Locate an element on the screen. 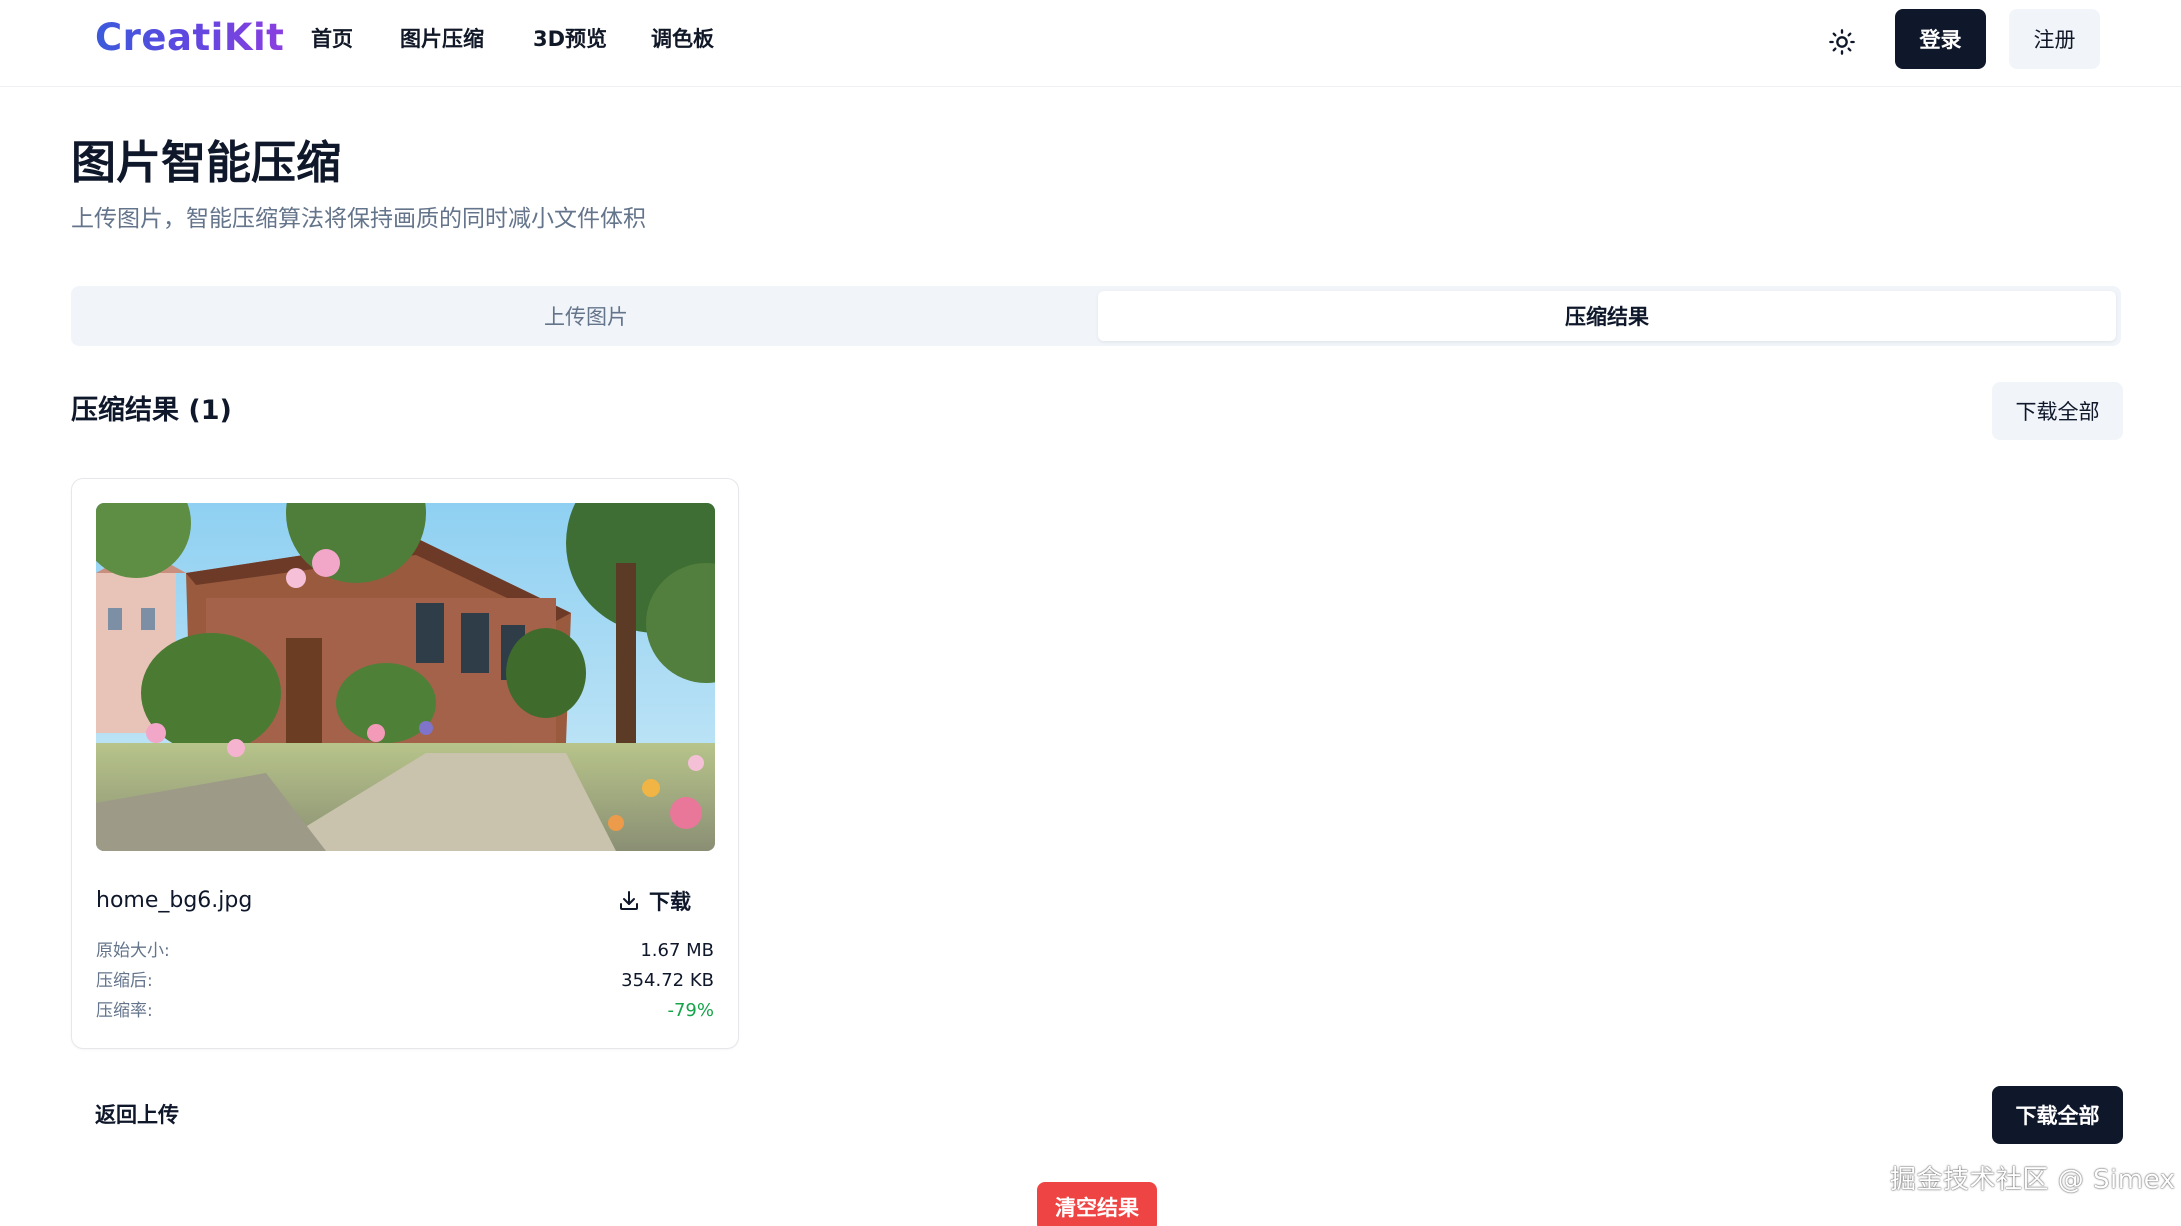  nav-item-home: 首页 is located at coordinates (332, 39).